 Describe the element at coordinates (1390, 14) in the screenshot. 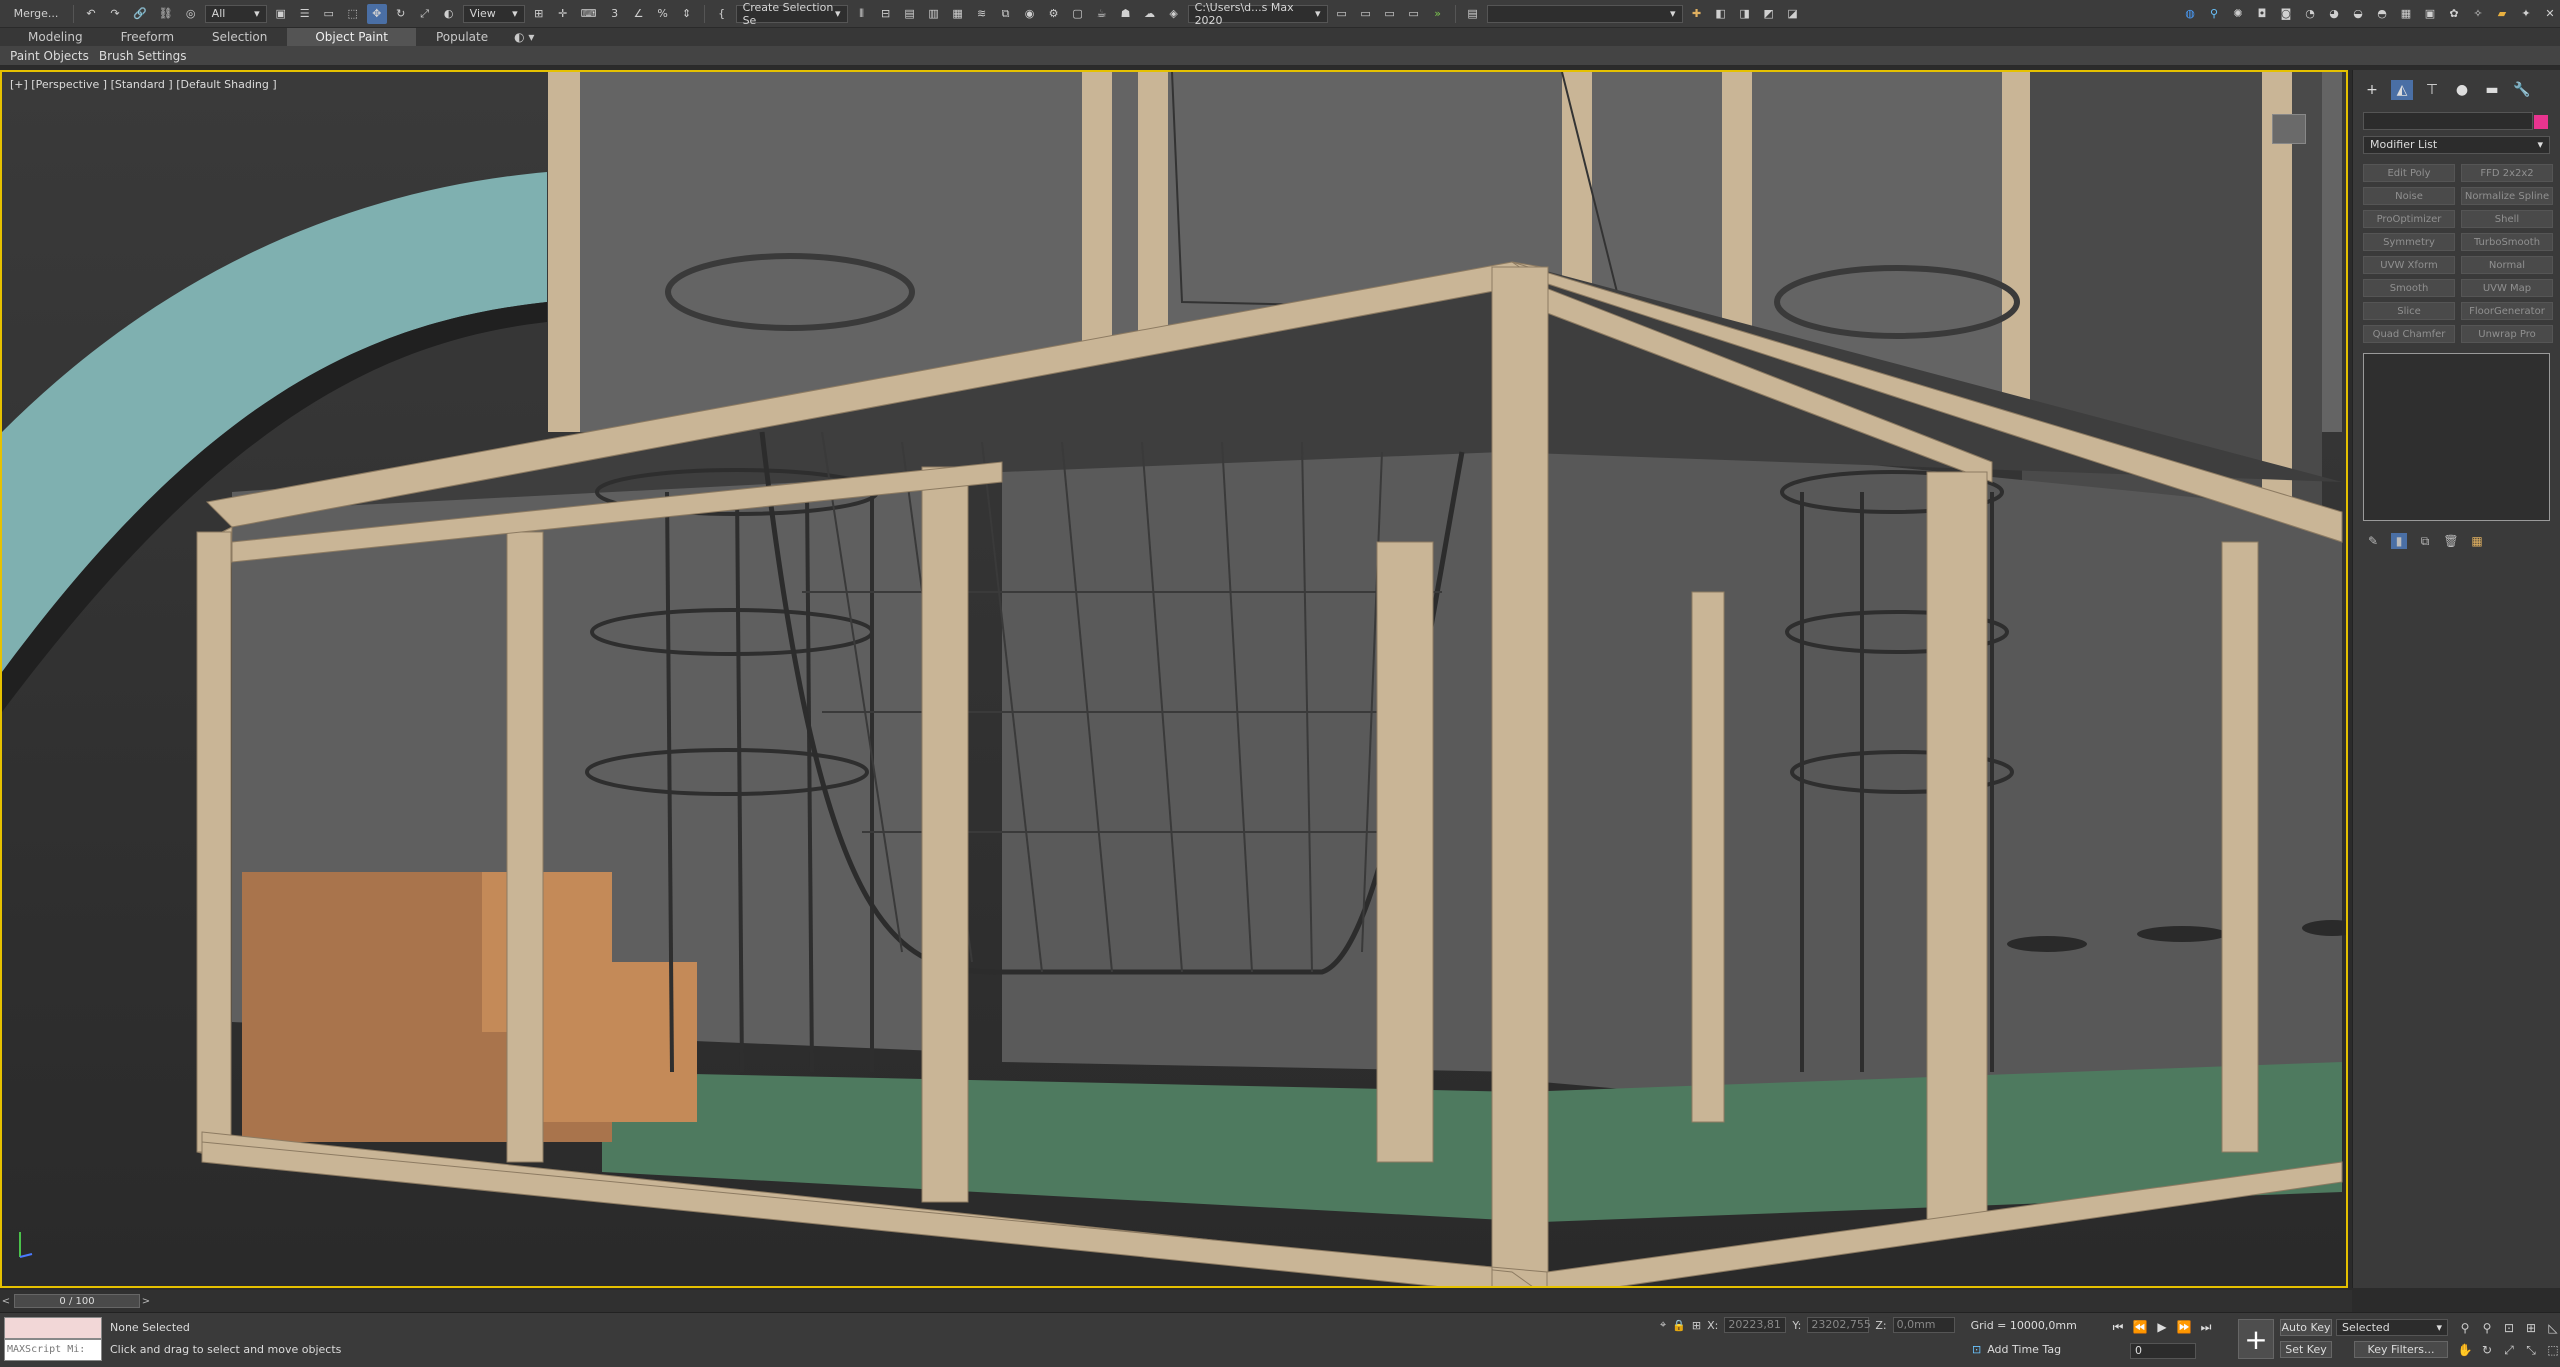

I see `set-project-icon: ▭` at that location.